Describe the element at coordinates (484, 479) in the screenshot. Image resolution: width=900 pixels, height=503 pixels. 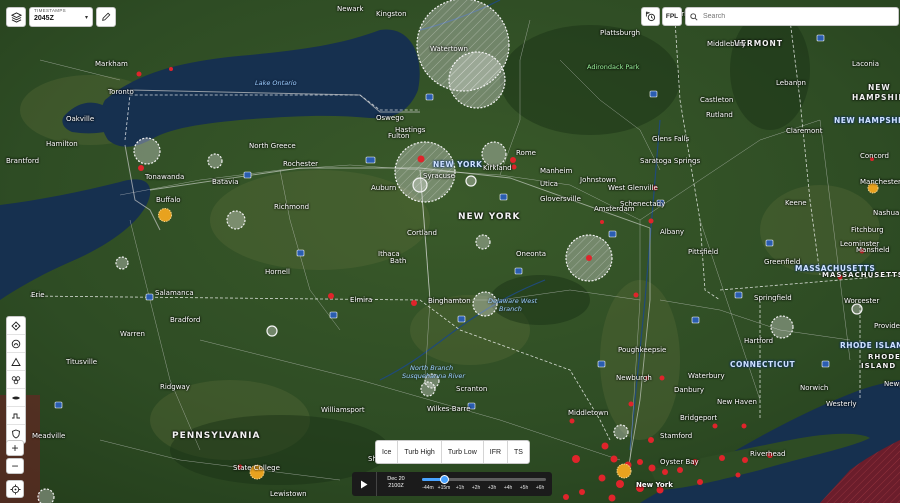
I see `timeline-track` at that location.